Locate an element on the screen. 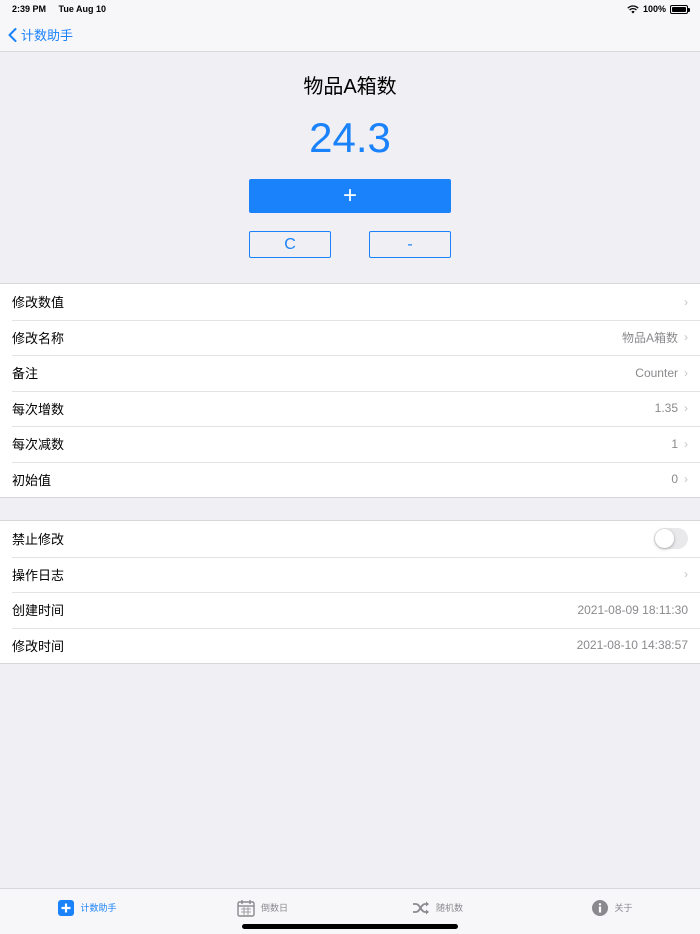  row-value: 1.35 is located at coordinates (666, 408).